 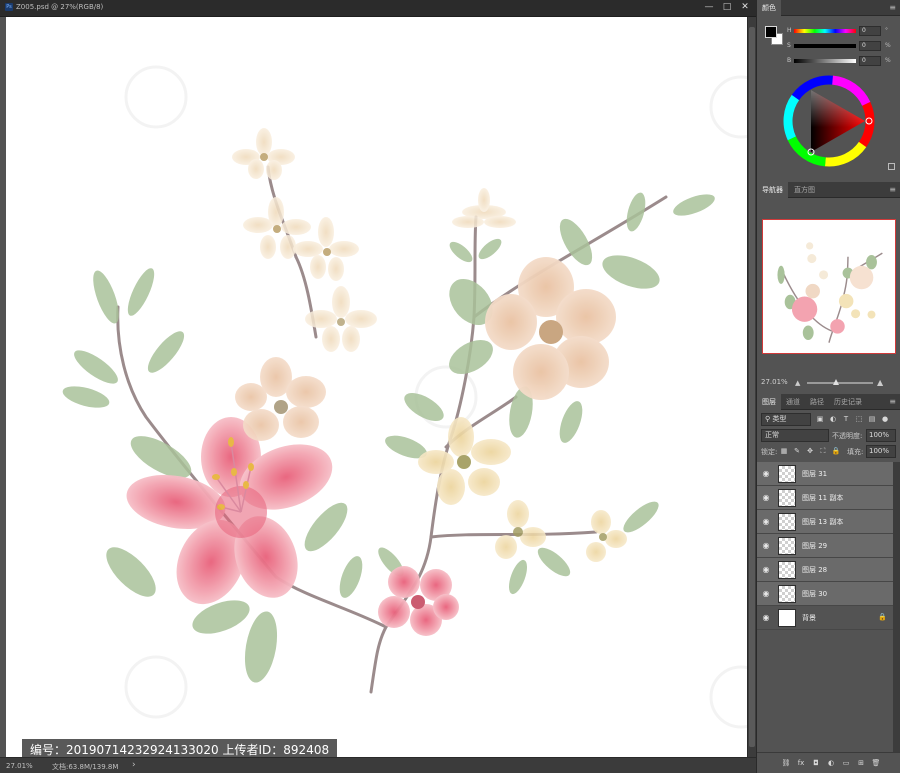 What do you see at coordinates (797, 451) in the screenshot?
I see `lock-pixels-icon: ✎` at bounding box center [797, 451].